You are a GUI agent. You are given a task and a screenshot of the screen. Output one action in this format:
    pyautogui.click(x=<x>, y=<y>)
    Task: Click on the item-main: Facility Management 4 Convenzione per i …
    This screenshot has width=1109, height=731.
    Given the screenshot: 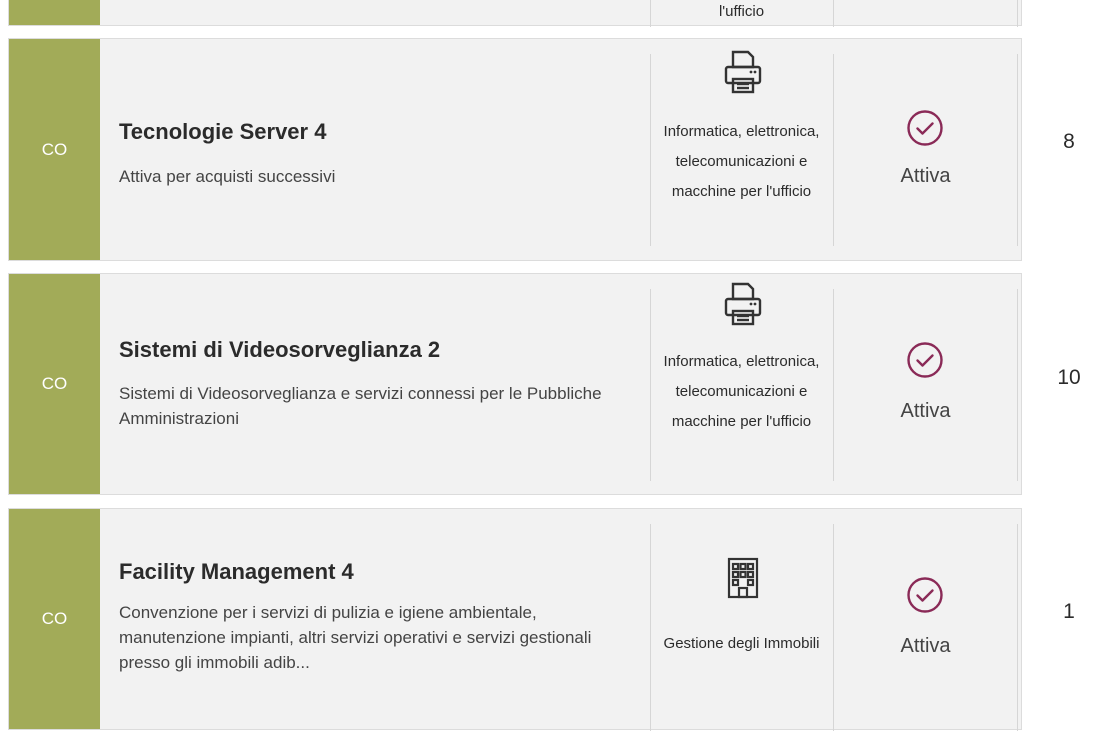 What is the action you would take?
    pyautogui.click(x=381, y=619)
    